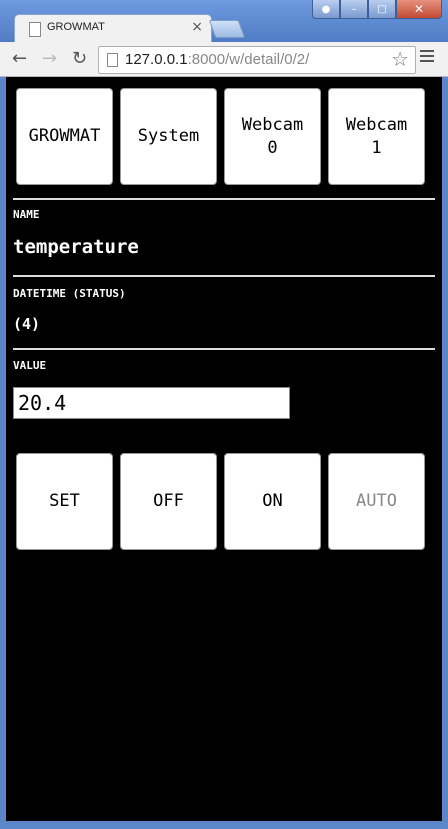  Describe the element at coordinates (376, 501) in the screenshot. I see `auto-button: AUTO` at that location.